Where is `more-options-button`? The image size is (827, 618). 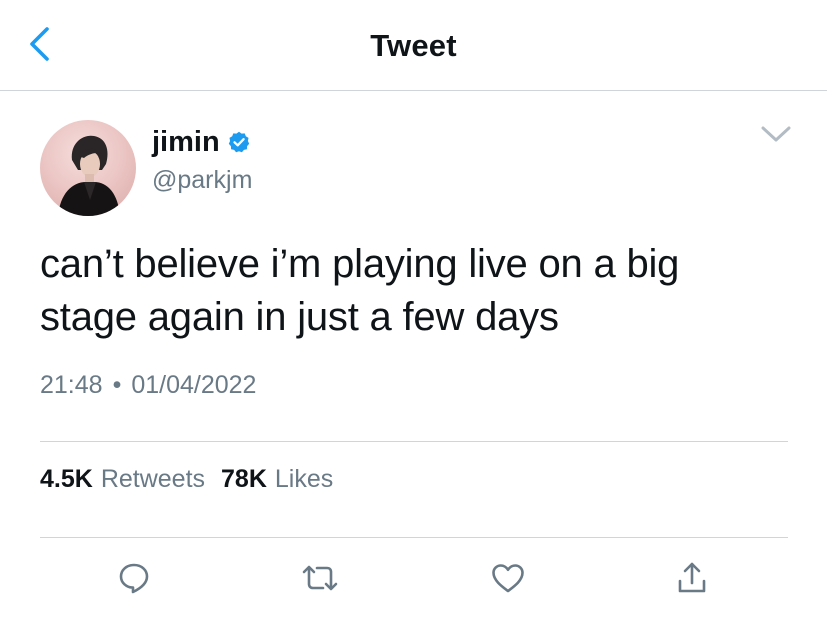 more-options-button is located at coordinates (776, 136).